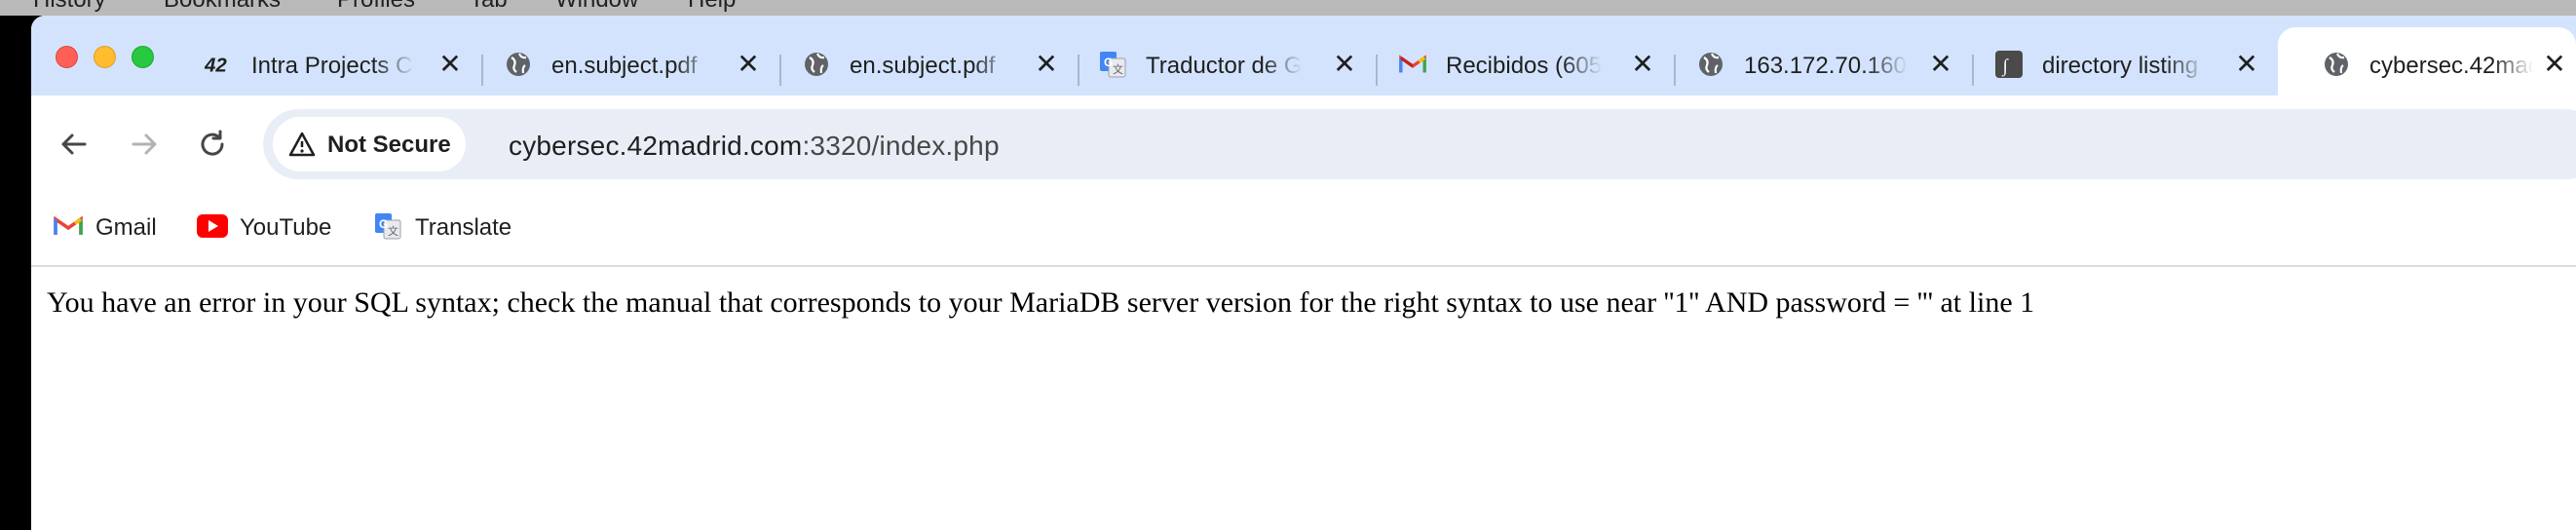 This screenshot has width=2576, height=530. Describe the element at coordinates (222, 7) in the screenshot. I see `menu-bookmarks: Bookmarks` at that location.